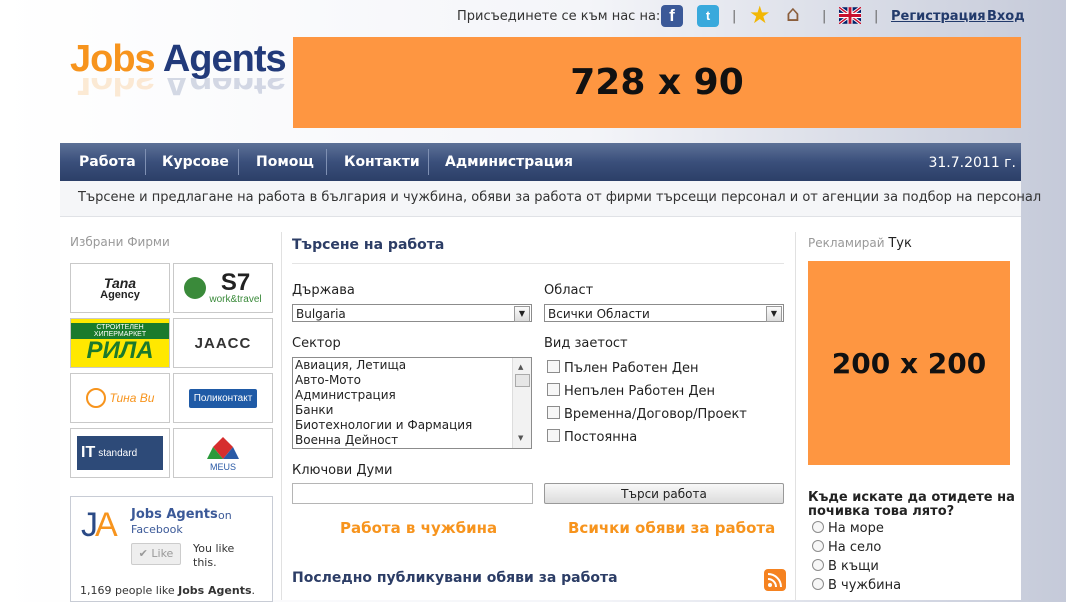 This screenshot has width=1066, height=602. Describe the element at coordinates (178, 59) in the screenshot. I see `site-logo: Jobs Agents` at that location.